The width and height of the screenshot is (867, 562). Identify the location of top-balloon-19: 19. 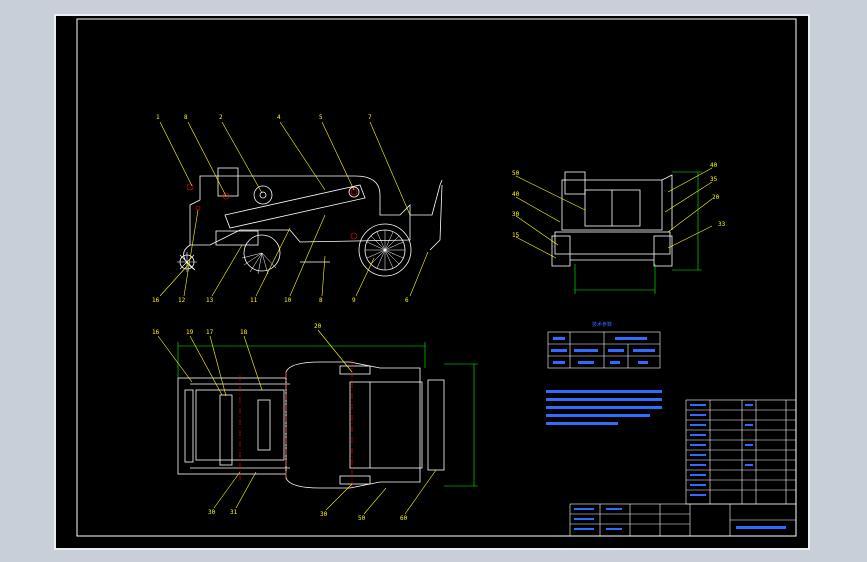
(190, 332).